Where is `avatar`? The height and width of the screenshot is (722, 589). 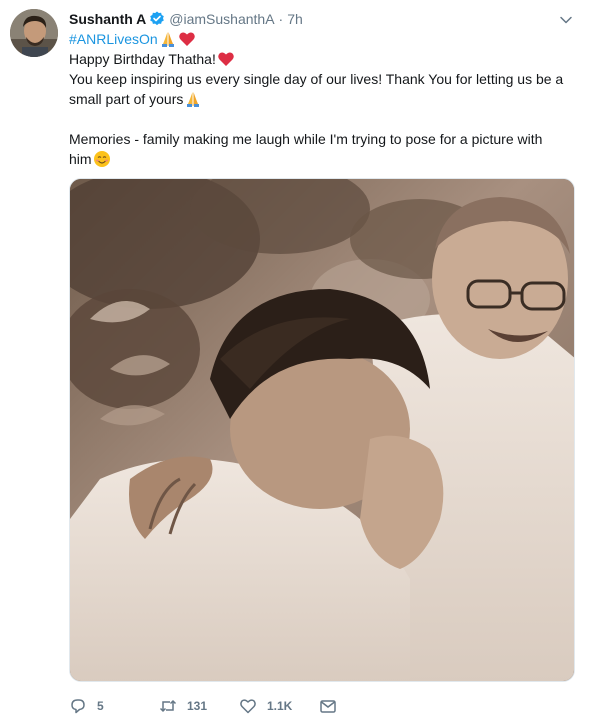
avatar is located at coordinates (34, 33).